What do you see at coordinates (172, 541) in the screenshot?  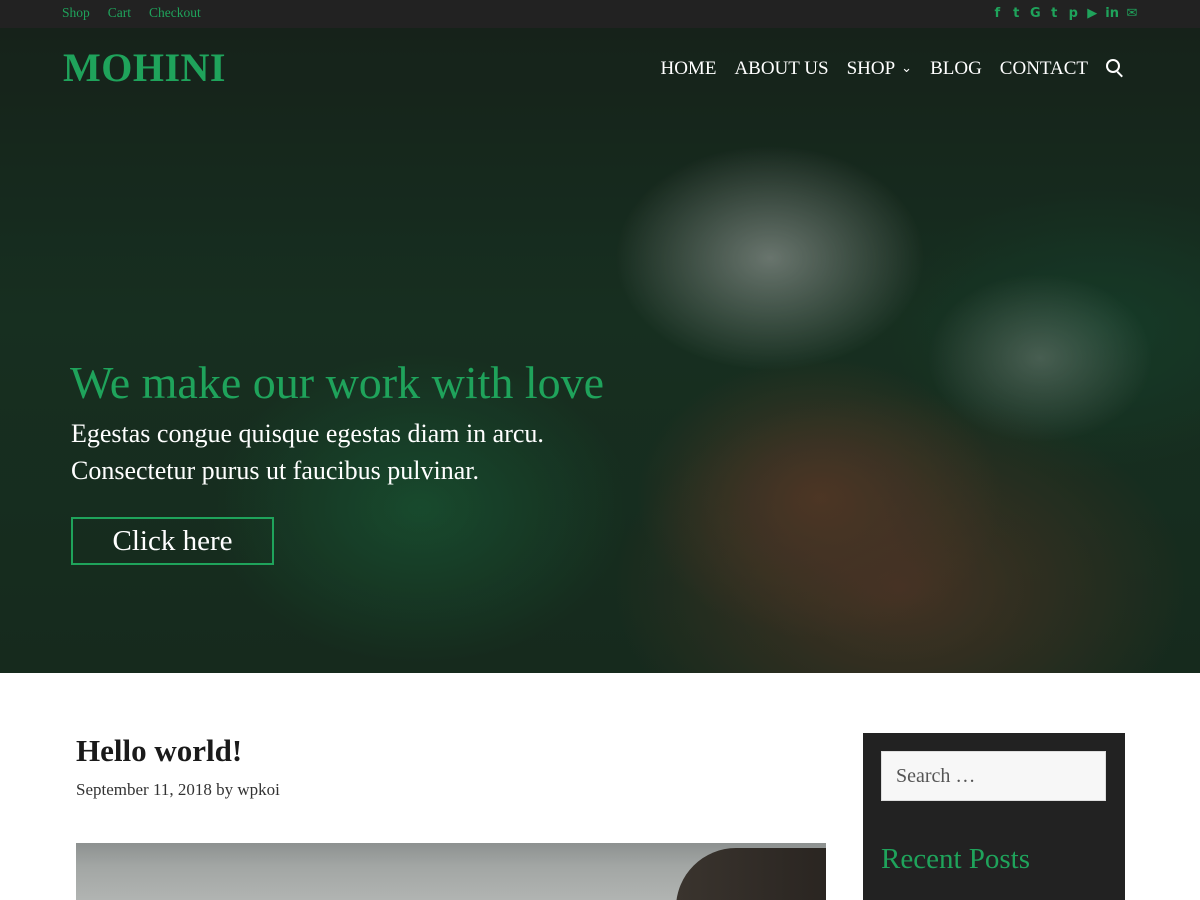 I see `hero-cta-button: Click here` at bounding box center [172, 541].